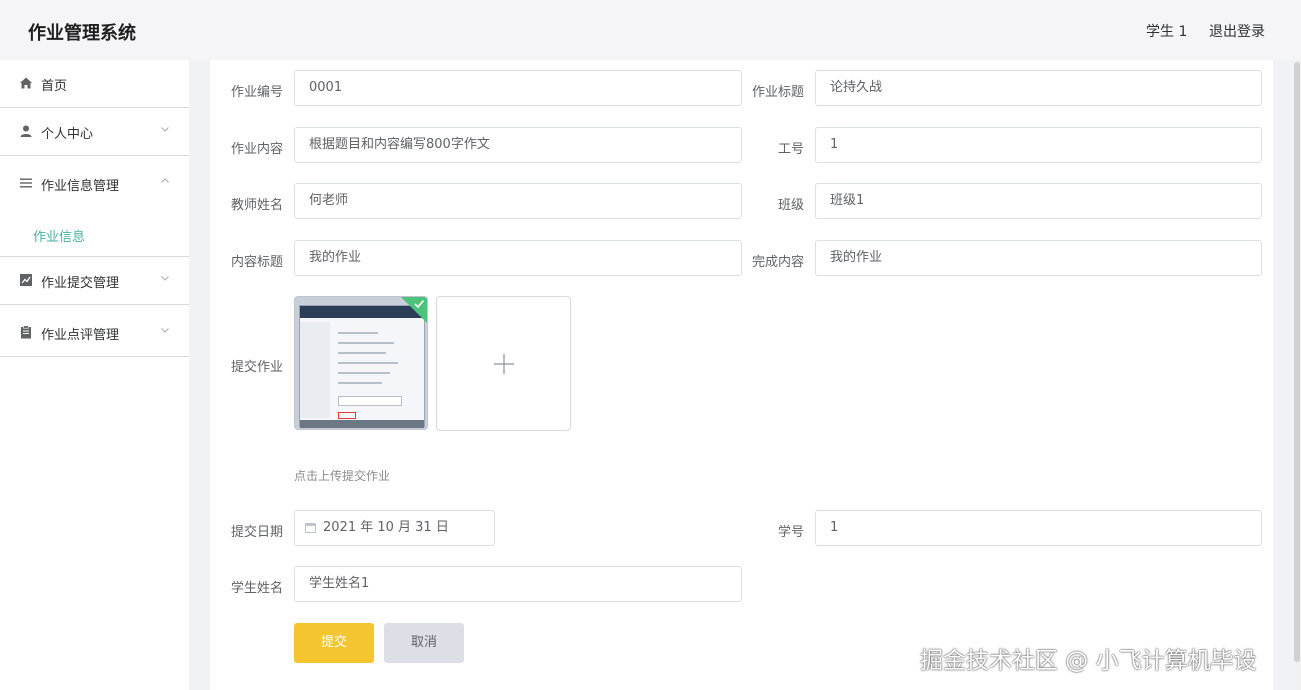 The width and height of the screenshot is (1301, 690). What do you see at coordinates (80, 186) in the screenshot?
I see `sidebar-item-label: 作业信息管理` at bounding box center [80, 186].